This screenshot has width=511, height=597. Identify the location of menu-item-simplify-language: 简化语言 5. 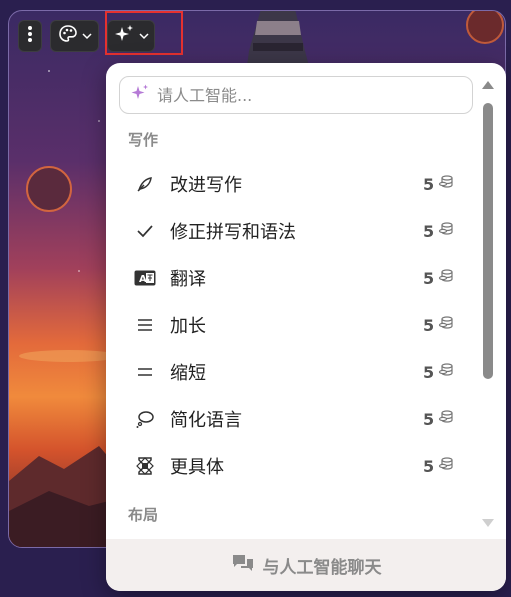
(291, 419).